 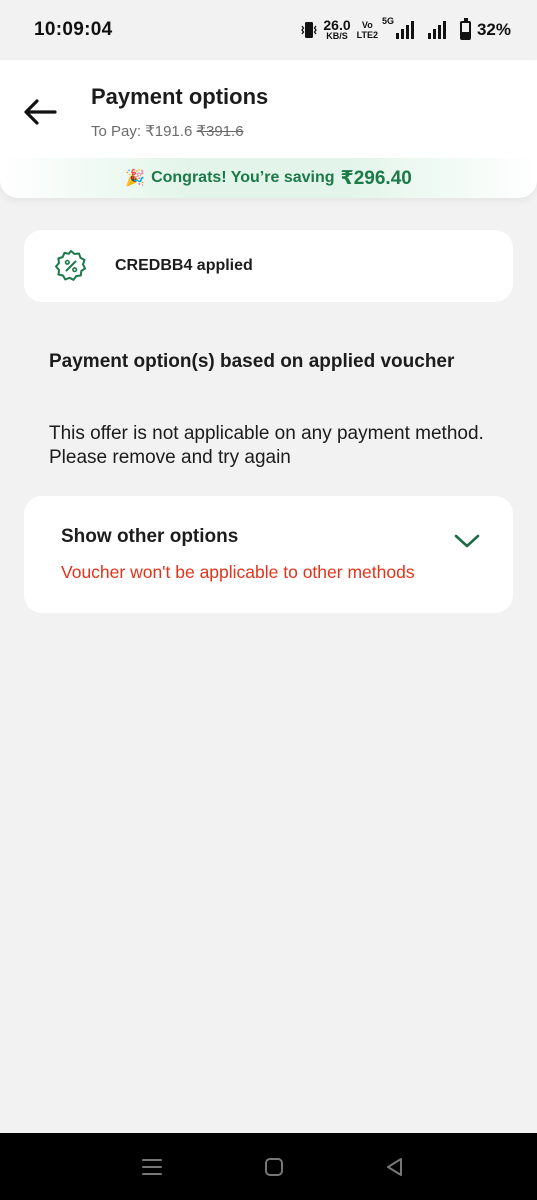 What do you see at coordinates (268, 30) in the screenshot?
I see `status-bar: 10:09:04 26.0 KB/S Vo LTE2 5G 32%` at bounding box center [268, 30].